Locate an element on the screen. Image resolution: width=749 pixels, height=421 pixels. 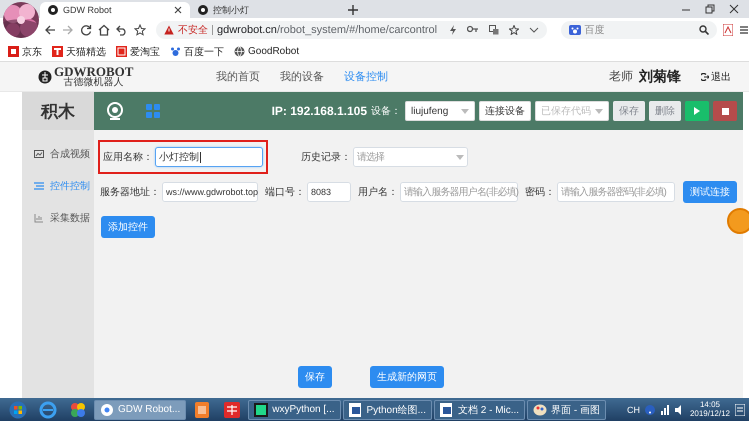
taskbar-button: 界面 - 画图 is located at coordinates (566, 410).